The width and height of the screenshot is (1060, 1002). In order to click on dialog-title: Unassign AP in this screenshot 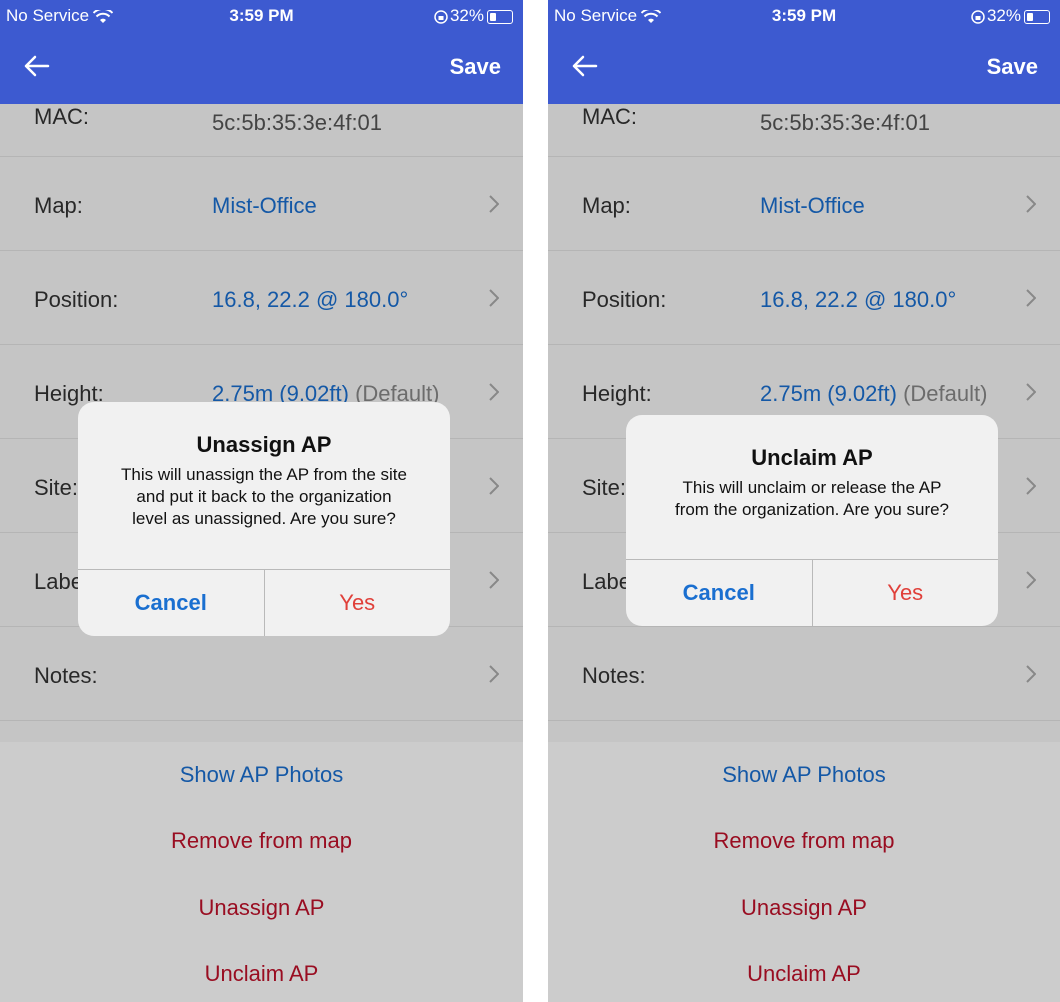, I will do `click(264, 444)`.